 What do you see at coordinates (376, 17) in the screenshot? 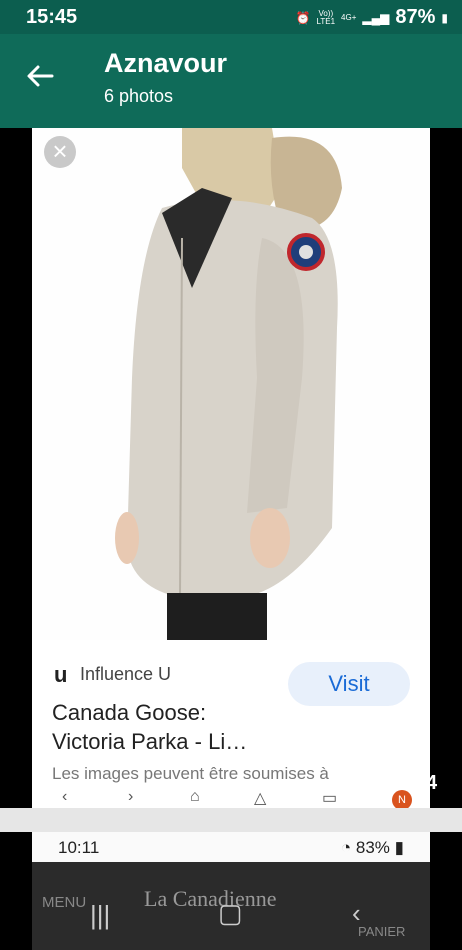
I see `signal-icon: ▂▄▆` at bounding box center [376, 17].